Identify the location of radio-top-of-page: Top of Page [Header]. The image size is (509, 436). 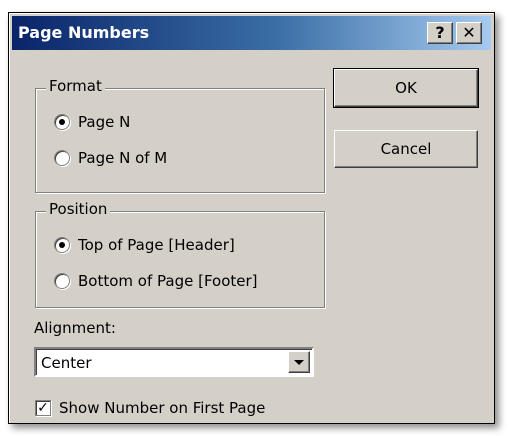
(144, 245).